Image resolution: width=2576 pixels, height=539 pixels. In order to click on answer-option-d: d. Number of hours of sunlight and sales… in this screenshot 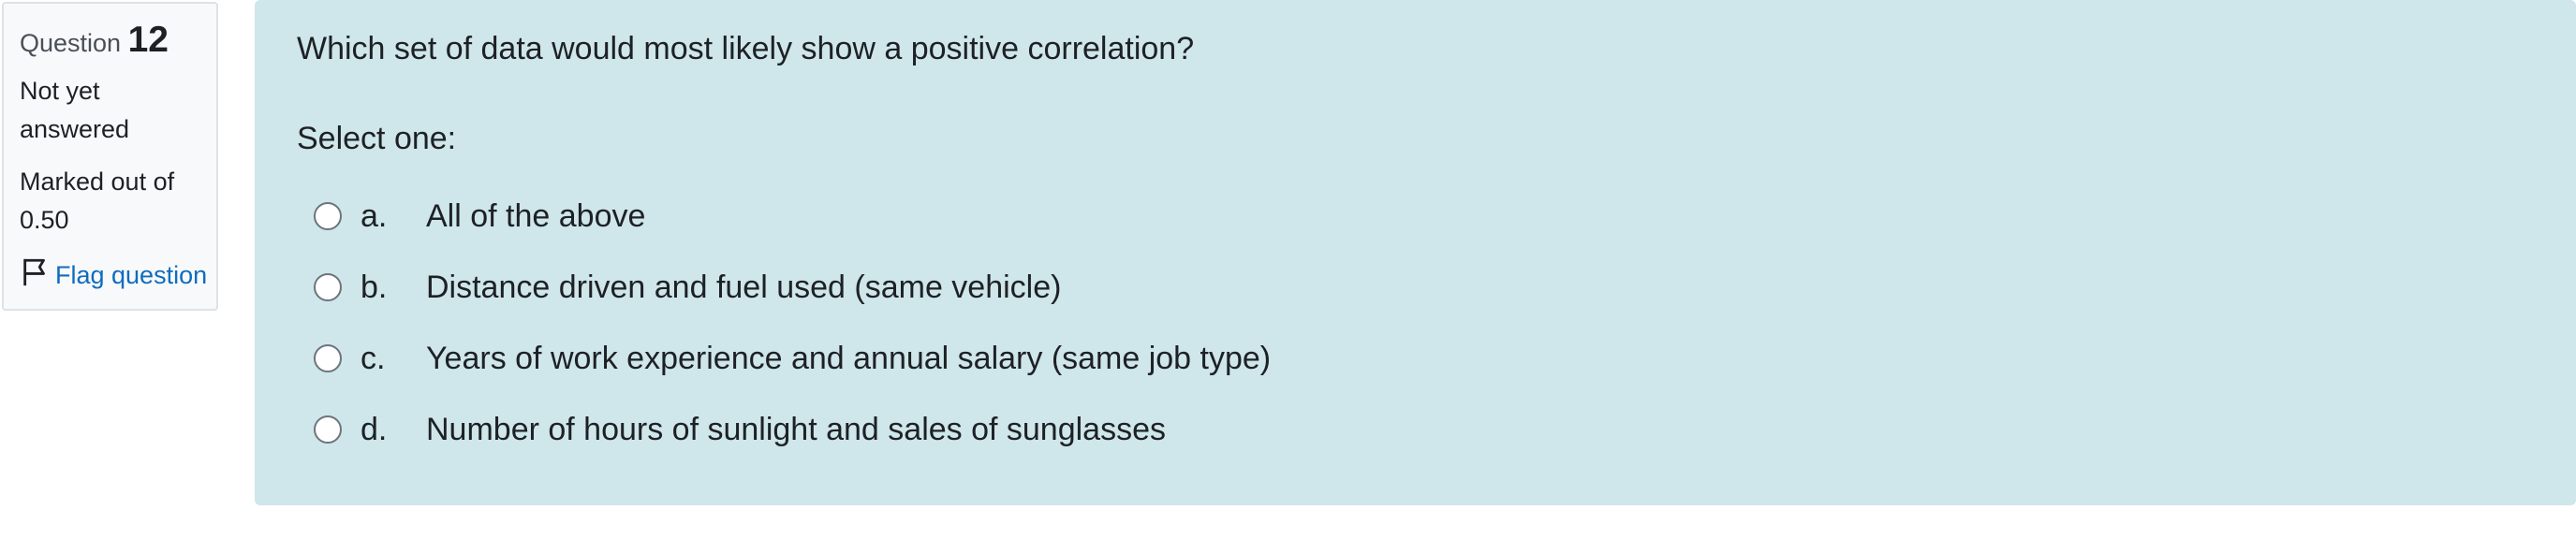, I will do `click(1436, 429)`.